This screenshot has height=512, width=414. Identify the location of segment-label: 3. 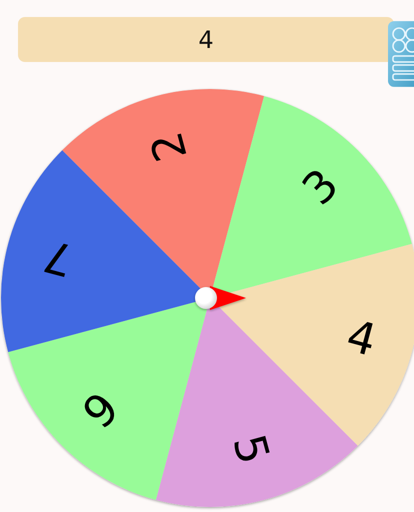
(320, 187).